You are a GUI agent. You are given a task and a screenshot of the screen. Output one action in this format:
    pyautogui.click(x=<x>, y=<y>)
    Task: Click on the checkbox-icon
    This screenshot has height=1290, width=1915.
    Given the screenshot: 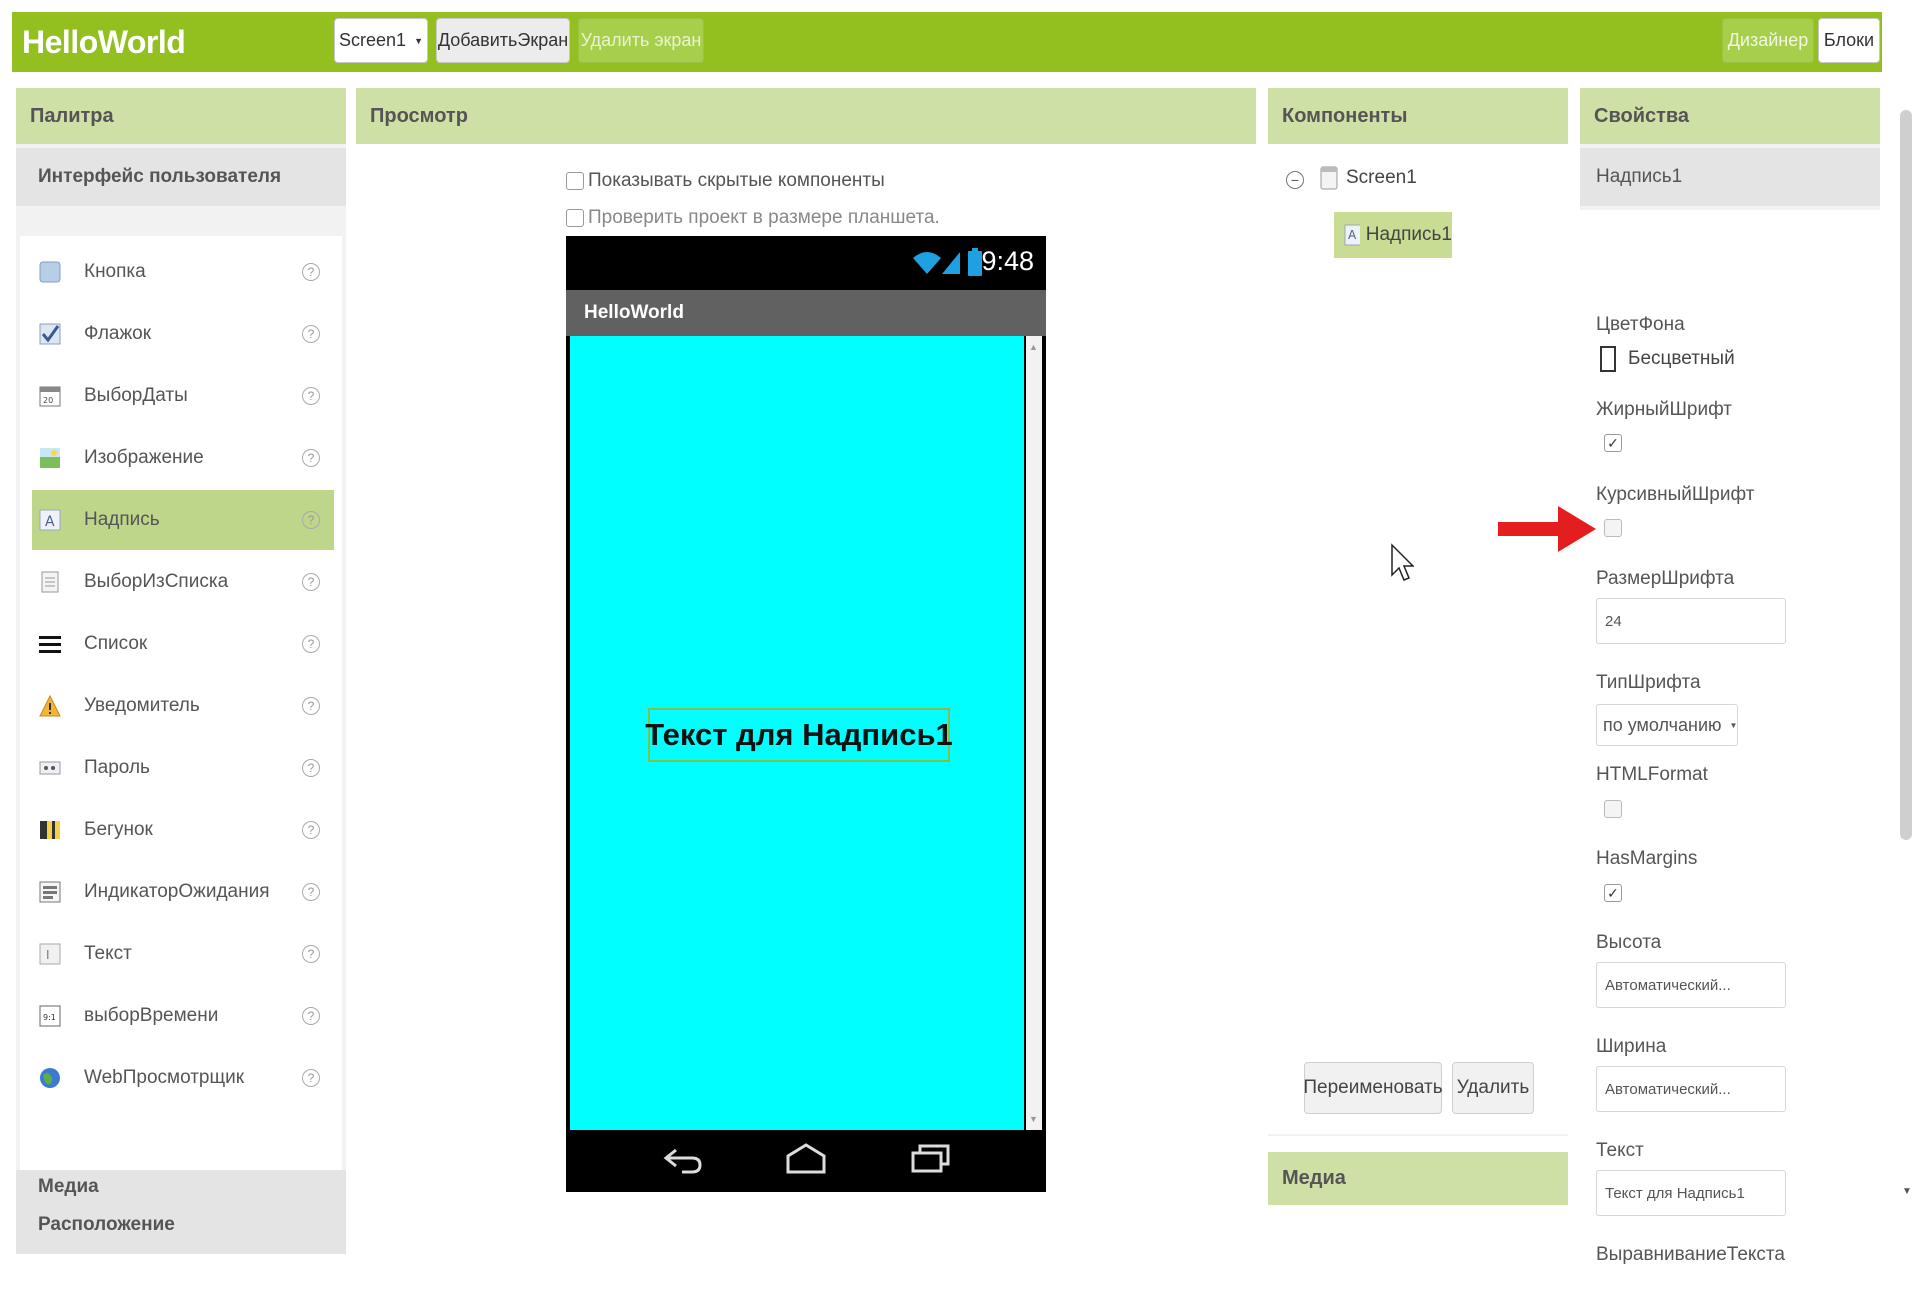 What is the action you would take?
    pyautogui.click(x=50, y=334)
    